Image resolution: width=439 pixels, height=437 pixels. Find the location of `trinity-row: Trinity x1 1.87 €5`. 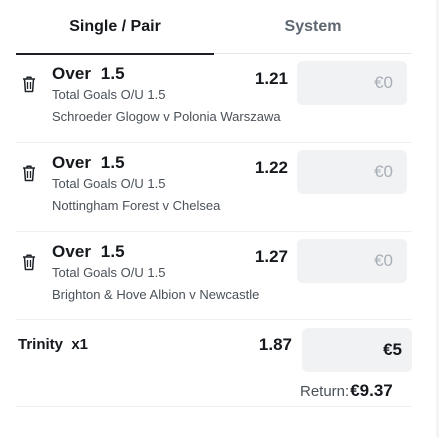

trinity-row: Trinity x1 1.87 €5 is located at coordinates (214, 349).